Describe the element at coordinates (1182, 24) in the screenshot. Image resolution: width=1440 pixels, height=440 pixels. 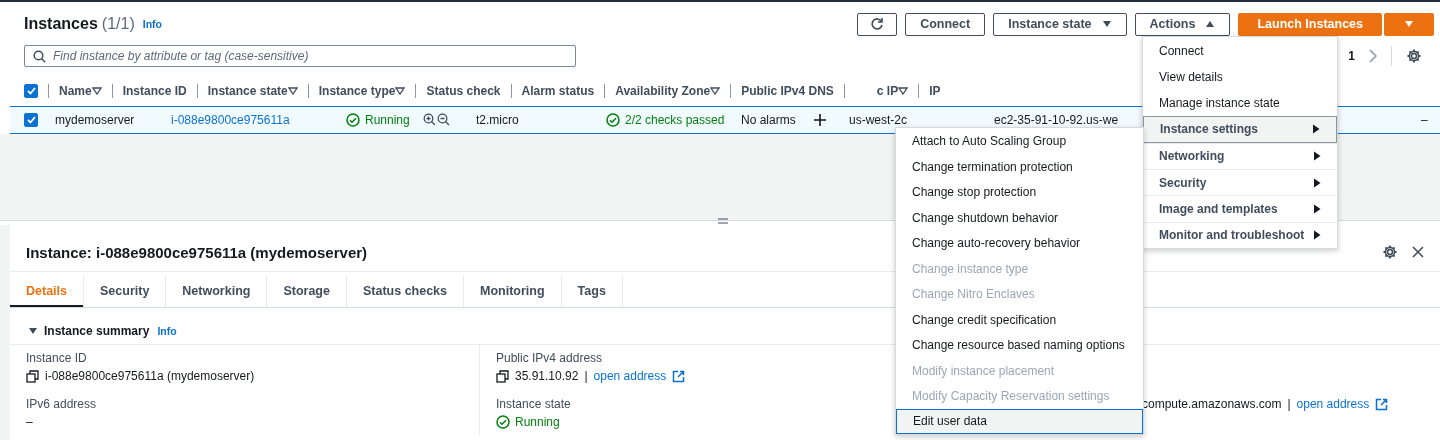
I see `dropdown-button: Actions` at that location.